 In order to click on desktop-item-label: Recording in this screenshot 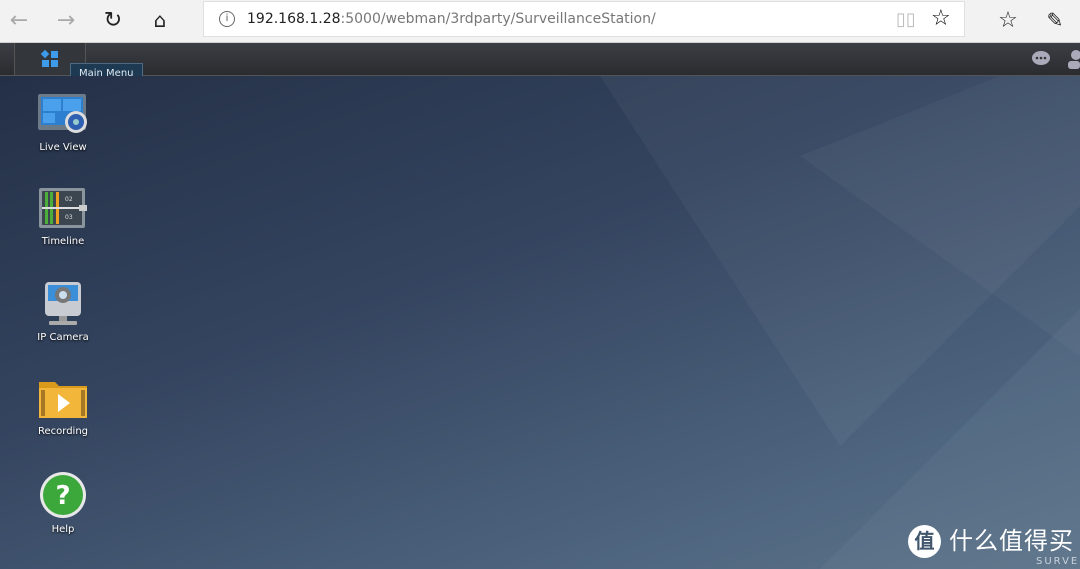, I will do `click(62, 431)`.